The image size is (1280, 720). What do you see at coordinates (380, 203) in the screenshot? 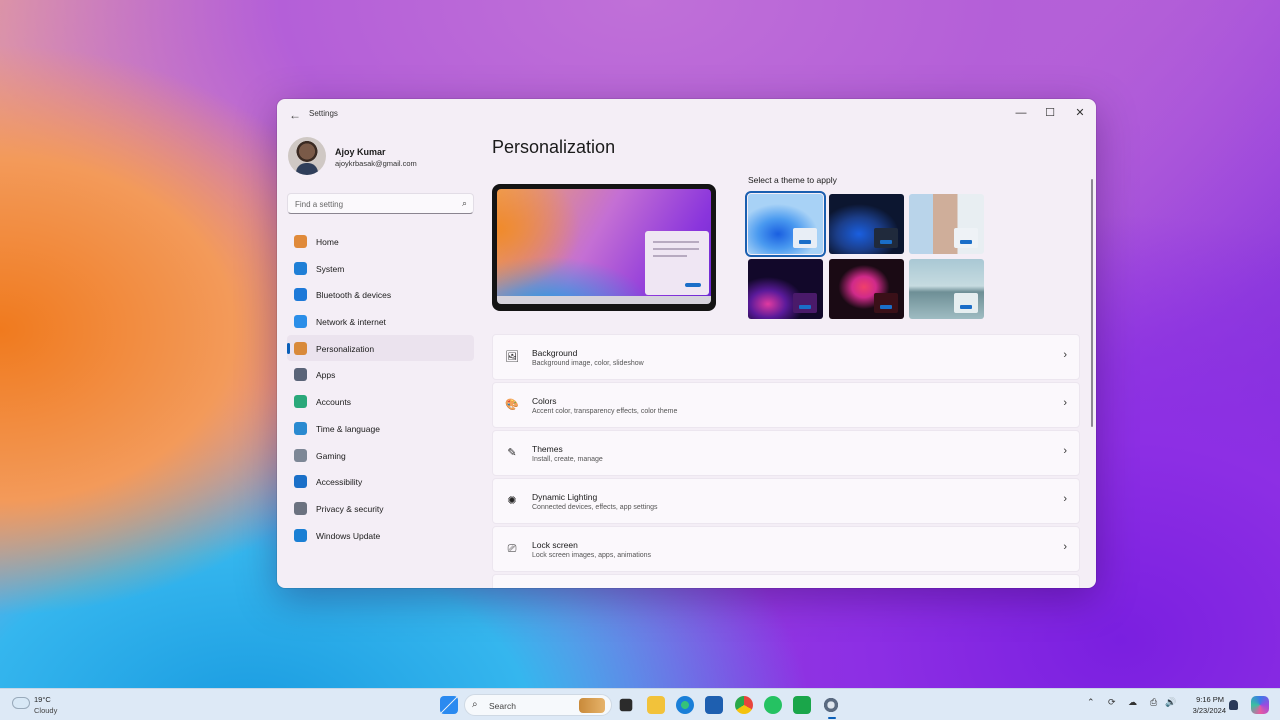
I see `search-input: Find a setting ⌕` at bounding box center [380, 203].